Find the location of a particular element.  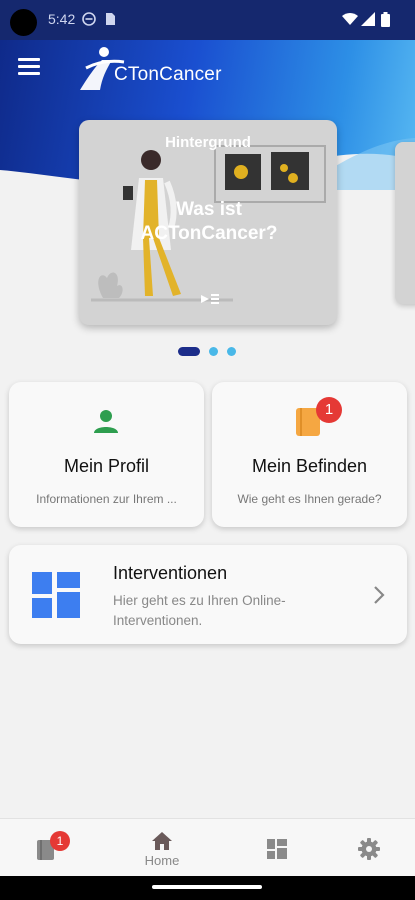

nav-diary: 1 is located at coordinates (53, 848).